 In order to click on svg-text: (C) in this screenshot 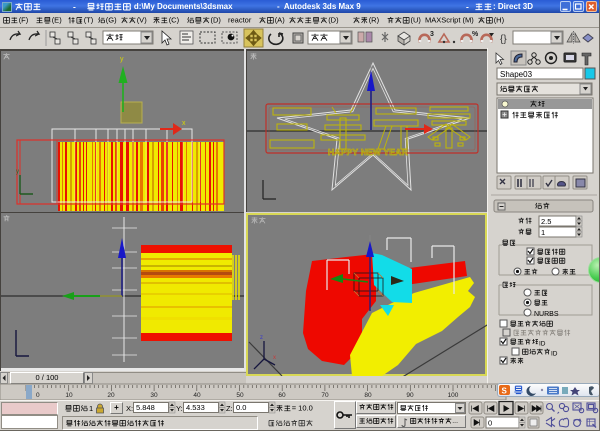, I will do `click(174, 19)`.